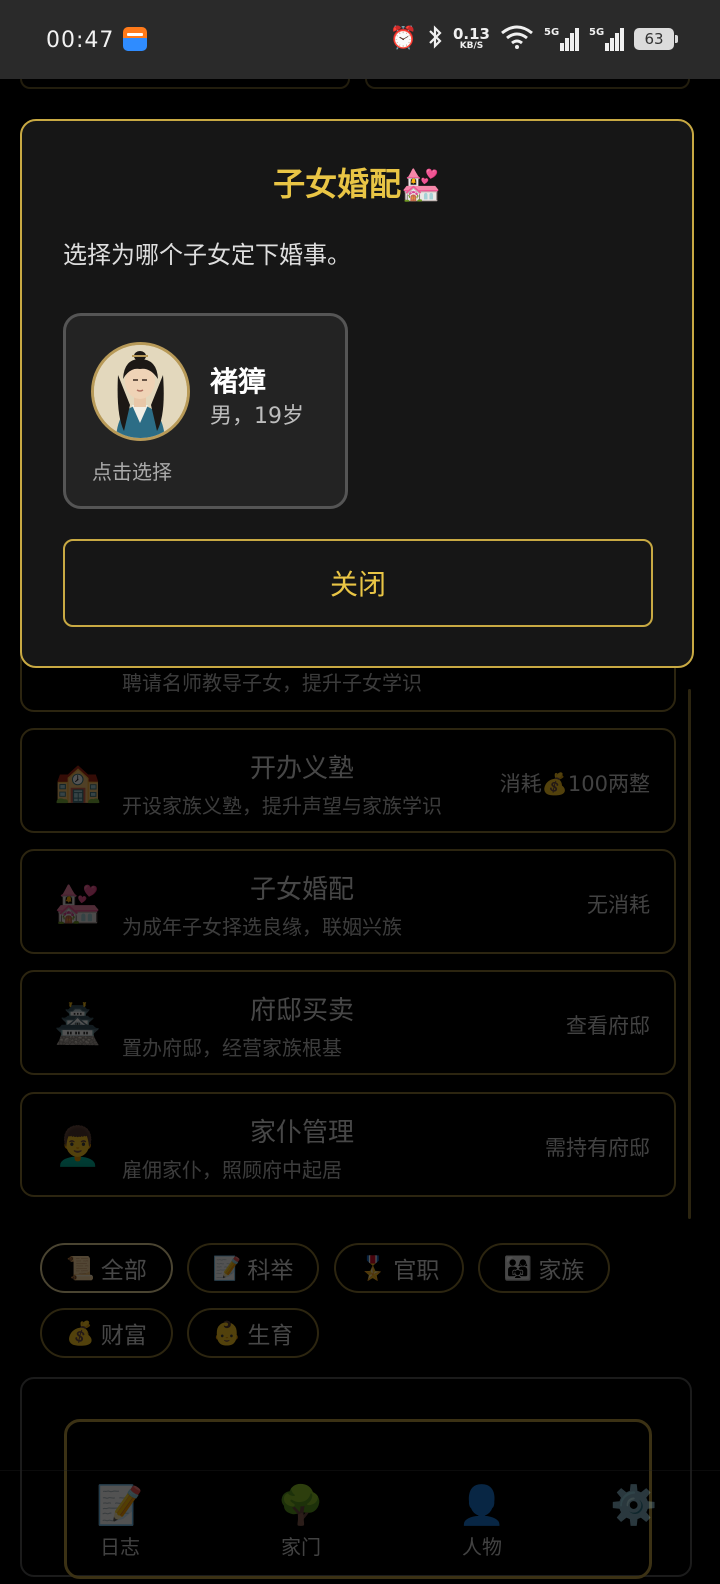  What do you see at coordinates (120, 1505) in the screenshot?
I see `log-icon: 📝` at bounding box center [120, 1505].